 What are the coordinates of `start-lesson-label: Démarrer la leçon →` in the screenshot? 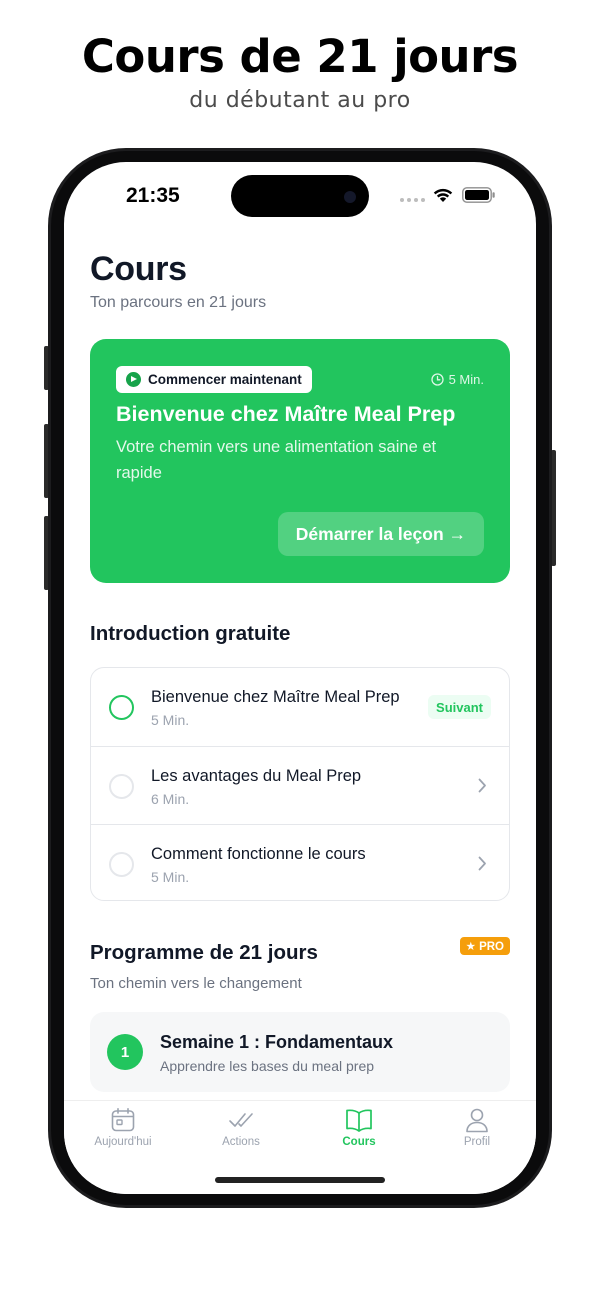 It's located at (380, 533).